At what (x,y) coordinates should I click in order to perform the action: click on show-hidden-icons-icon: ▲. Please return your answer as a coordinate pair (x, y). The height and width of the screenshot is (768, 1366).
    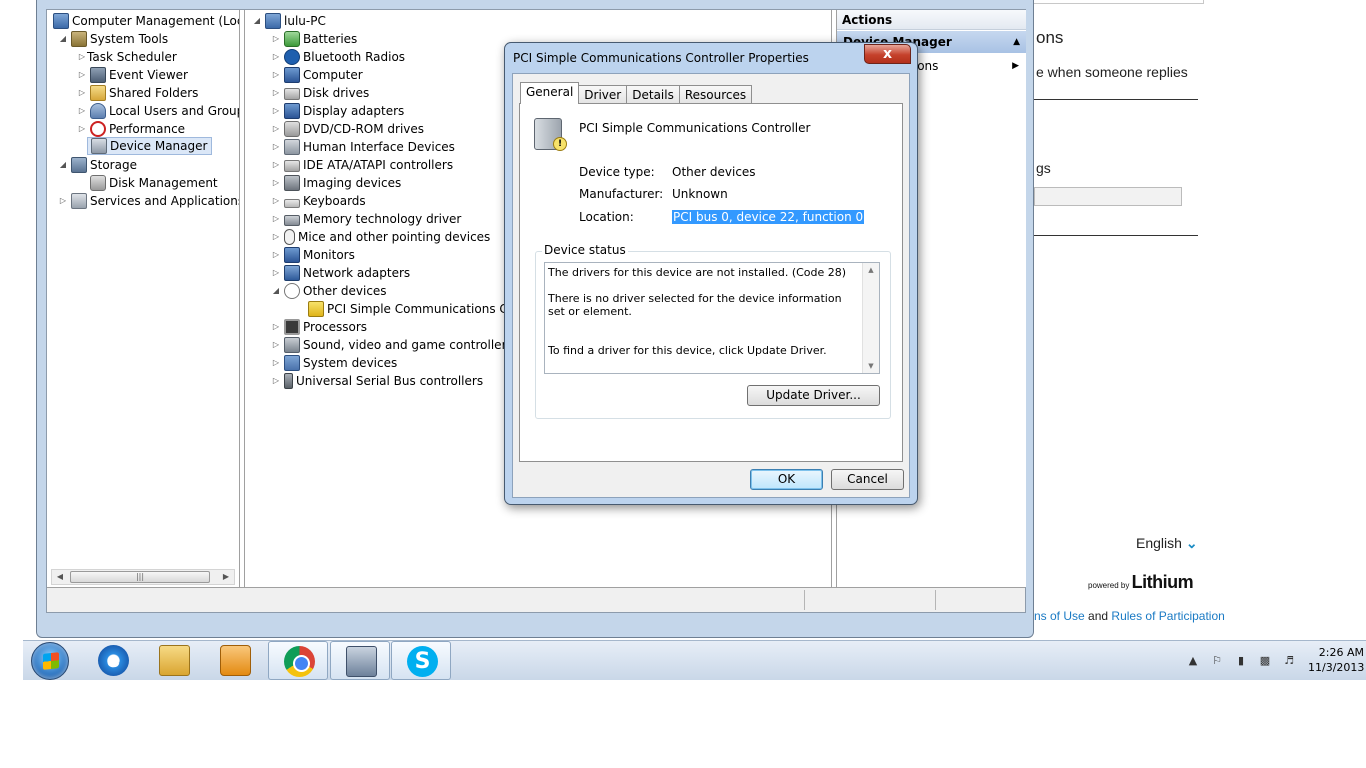
    Looking at the image, I should click on (1193, 661).